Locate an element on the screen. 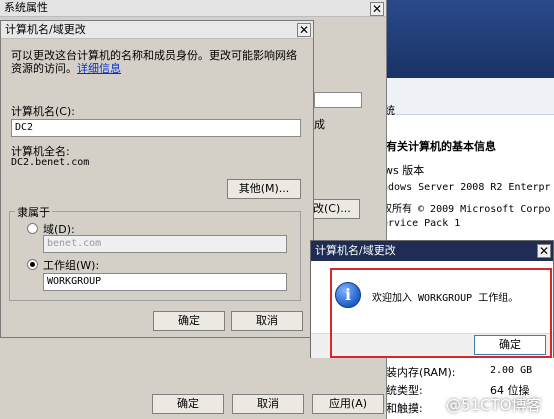  workgroup-label: 工作组(W): is located at coordinates (71, 265).